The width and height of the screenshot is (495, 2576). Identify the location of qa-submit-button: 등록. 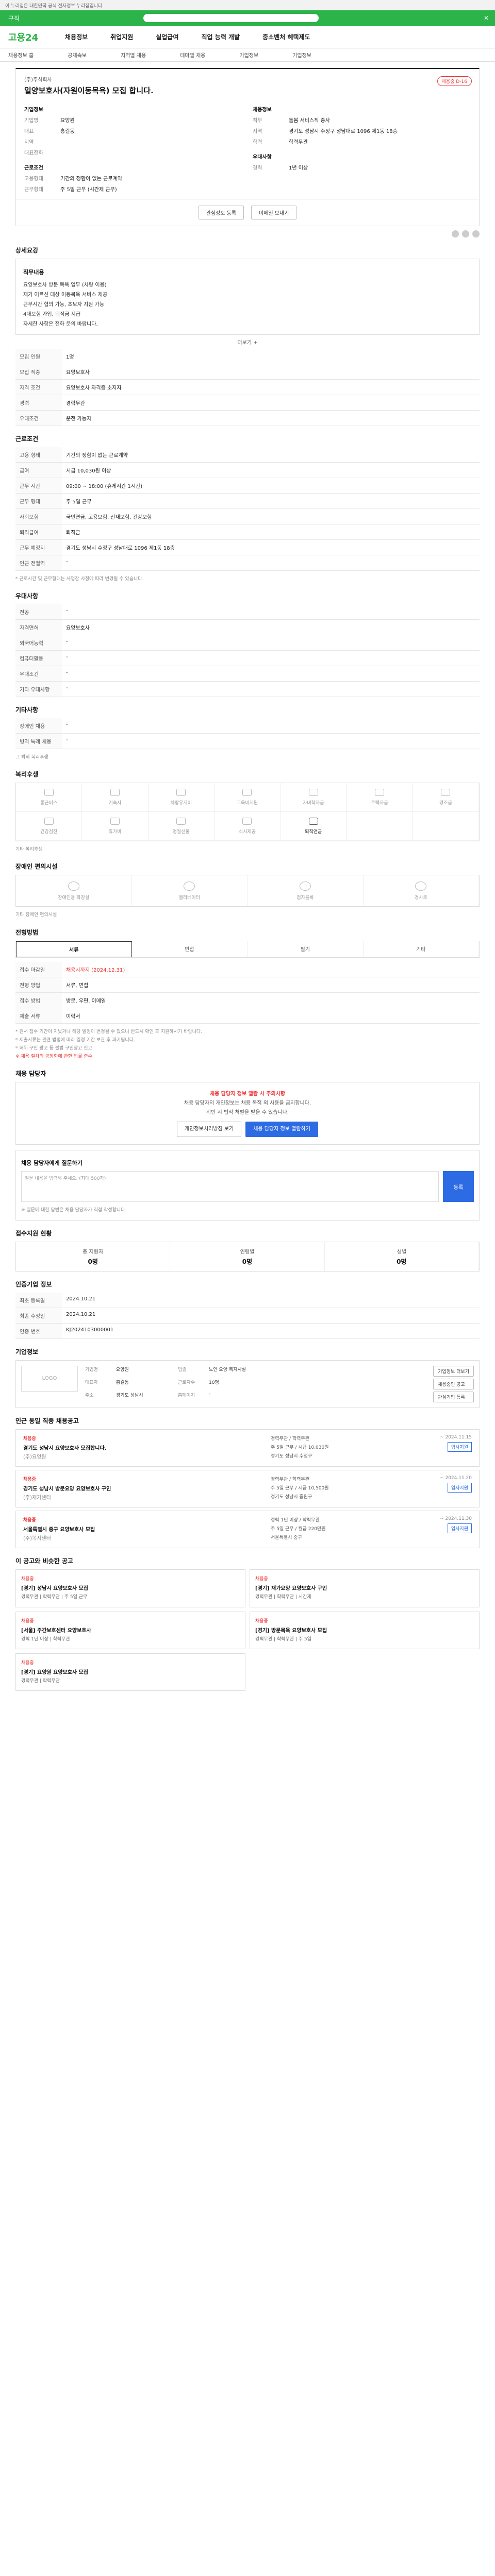
(458, 1186).